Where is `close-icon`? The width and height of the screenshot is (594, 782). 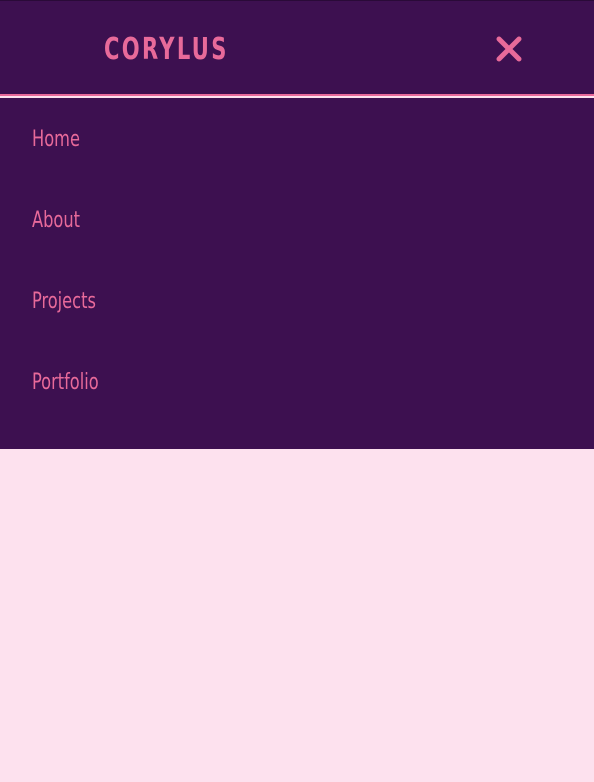
close-icon is located at coordinates (509, 49).